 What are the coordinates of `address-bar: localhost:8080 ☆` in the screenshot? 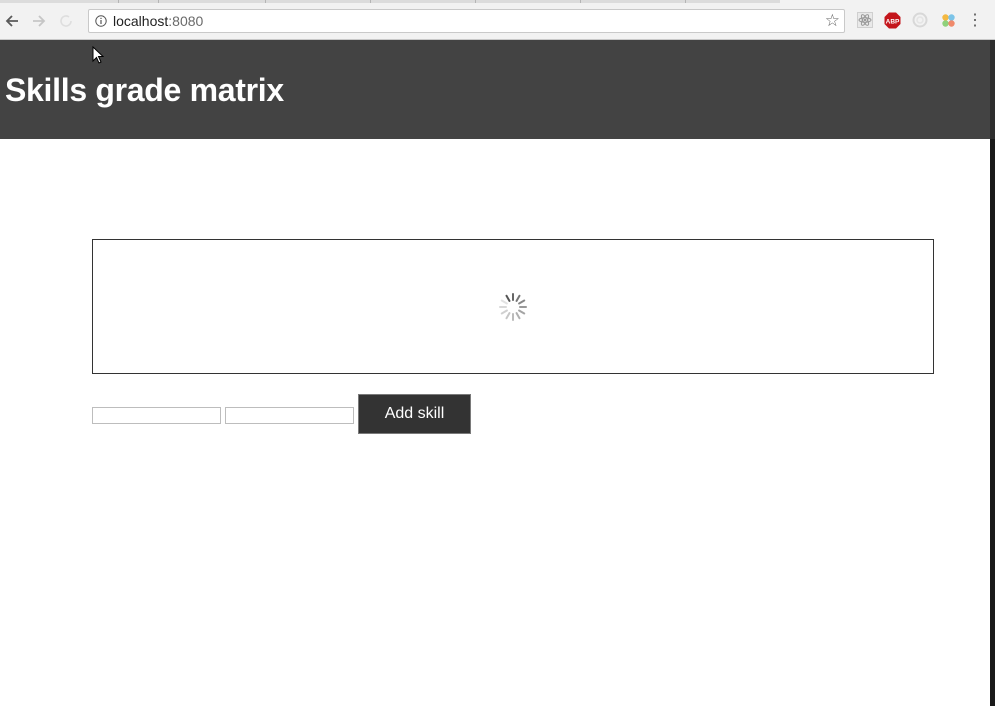 It's located at (466, 21).